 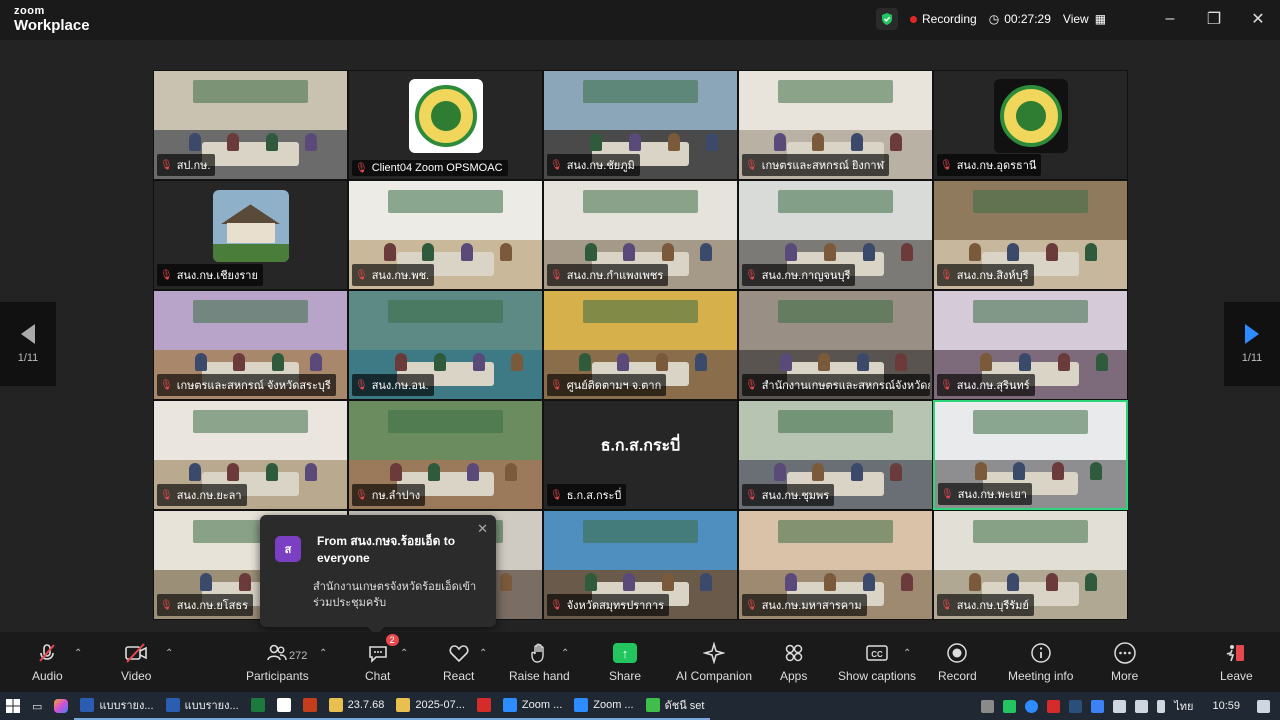 I want to click on participant-video-tile: 🎙 สนง.กษ.บุรีรัมย์, so click(x=1030, y=565).